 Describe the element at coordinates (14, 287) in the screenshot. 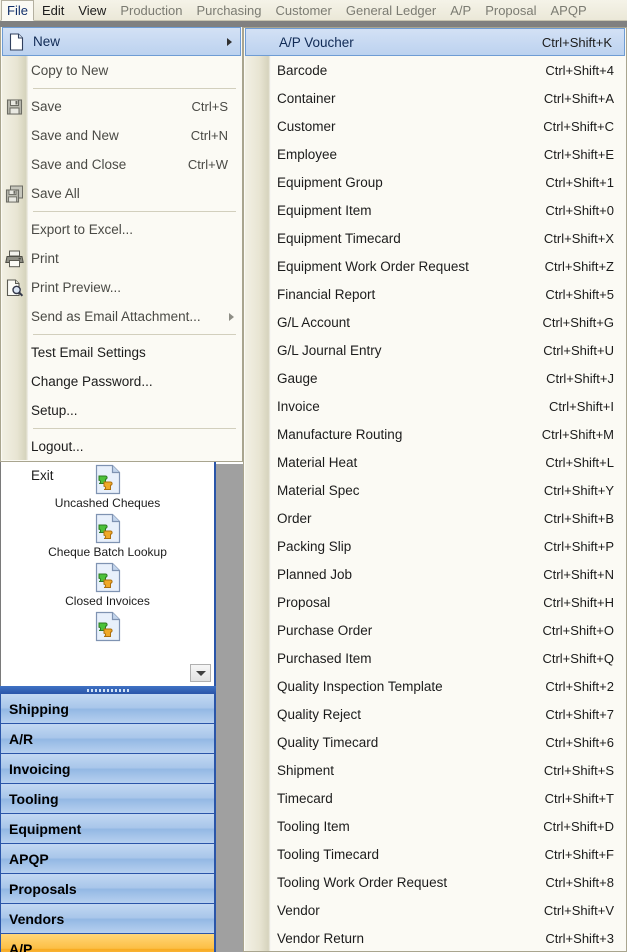

I see `print-preview-icon` at that location.